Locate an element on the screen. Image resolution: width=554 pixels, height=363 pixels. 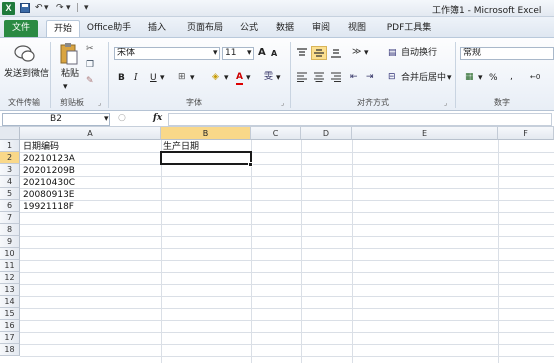
name-box: B2 is located at coordinates (56, 119).